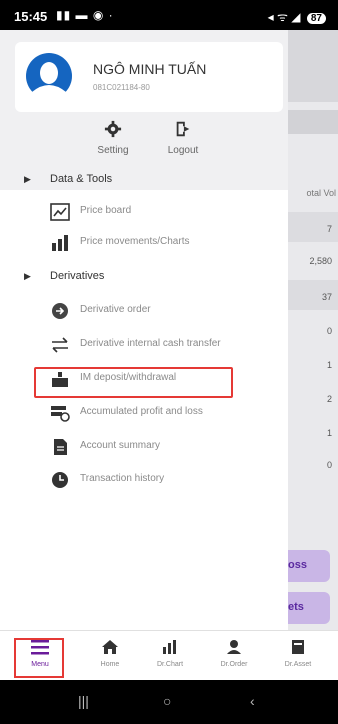 Image resolution: width=338 pixels, height=724 pixels. I want to click on status-time: 15:45, so click(31, 16).